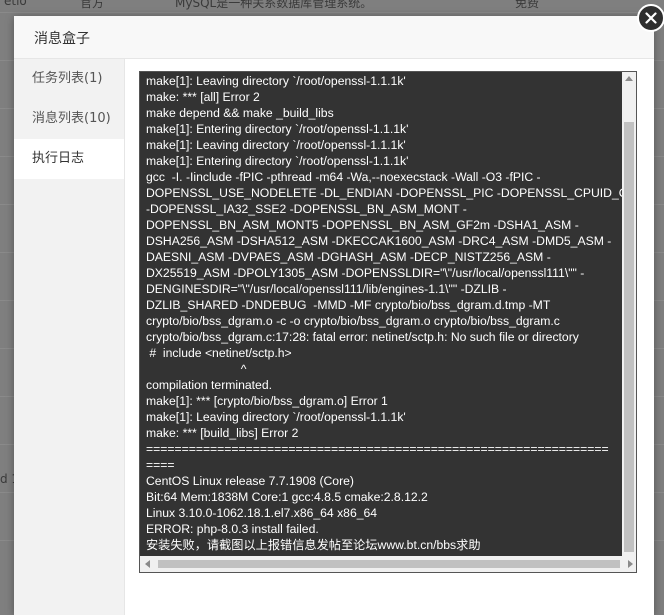  What do you see at coordinates (160, 465) in the screenshot?
I see `log-line: ====` at bounding box center [160, 465].